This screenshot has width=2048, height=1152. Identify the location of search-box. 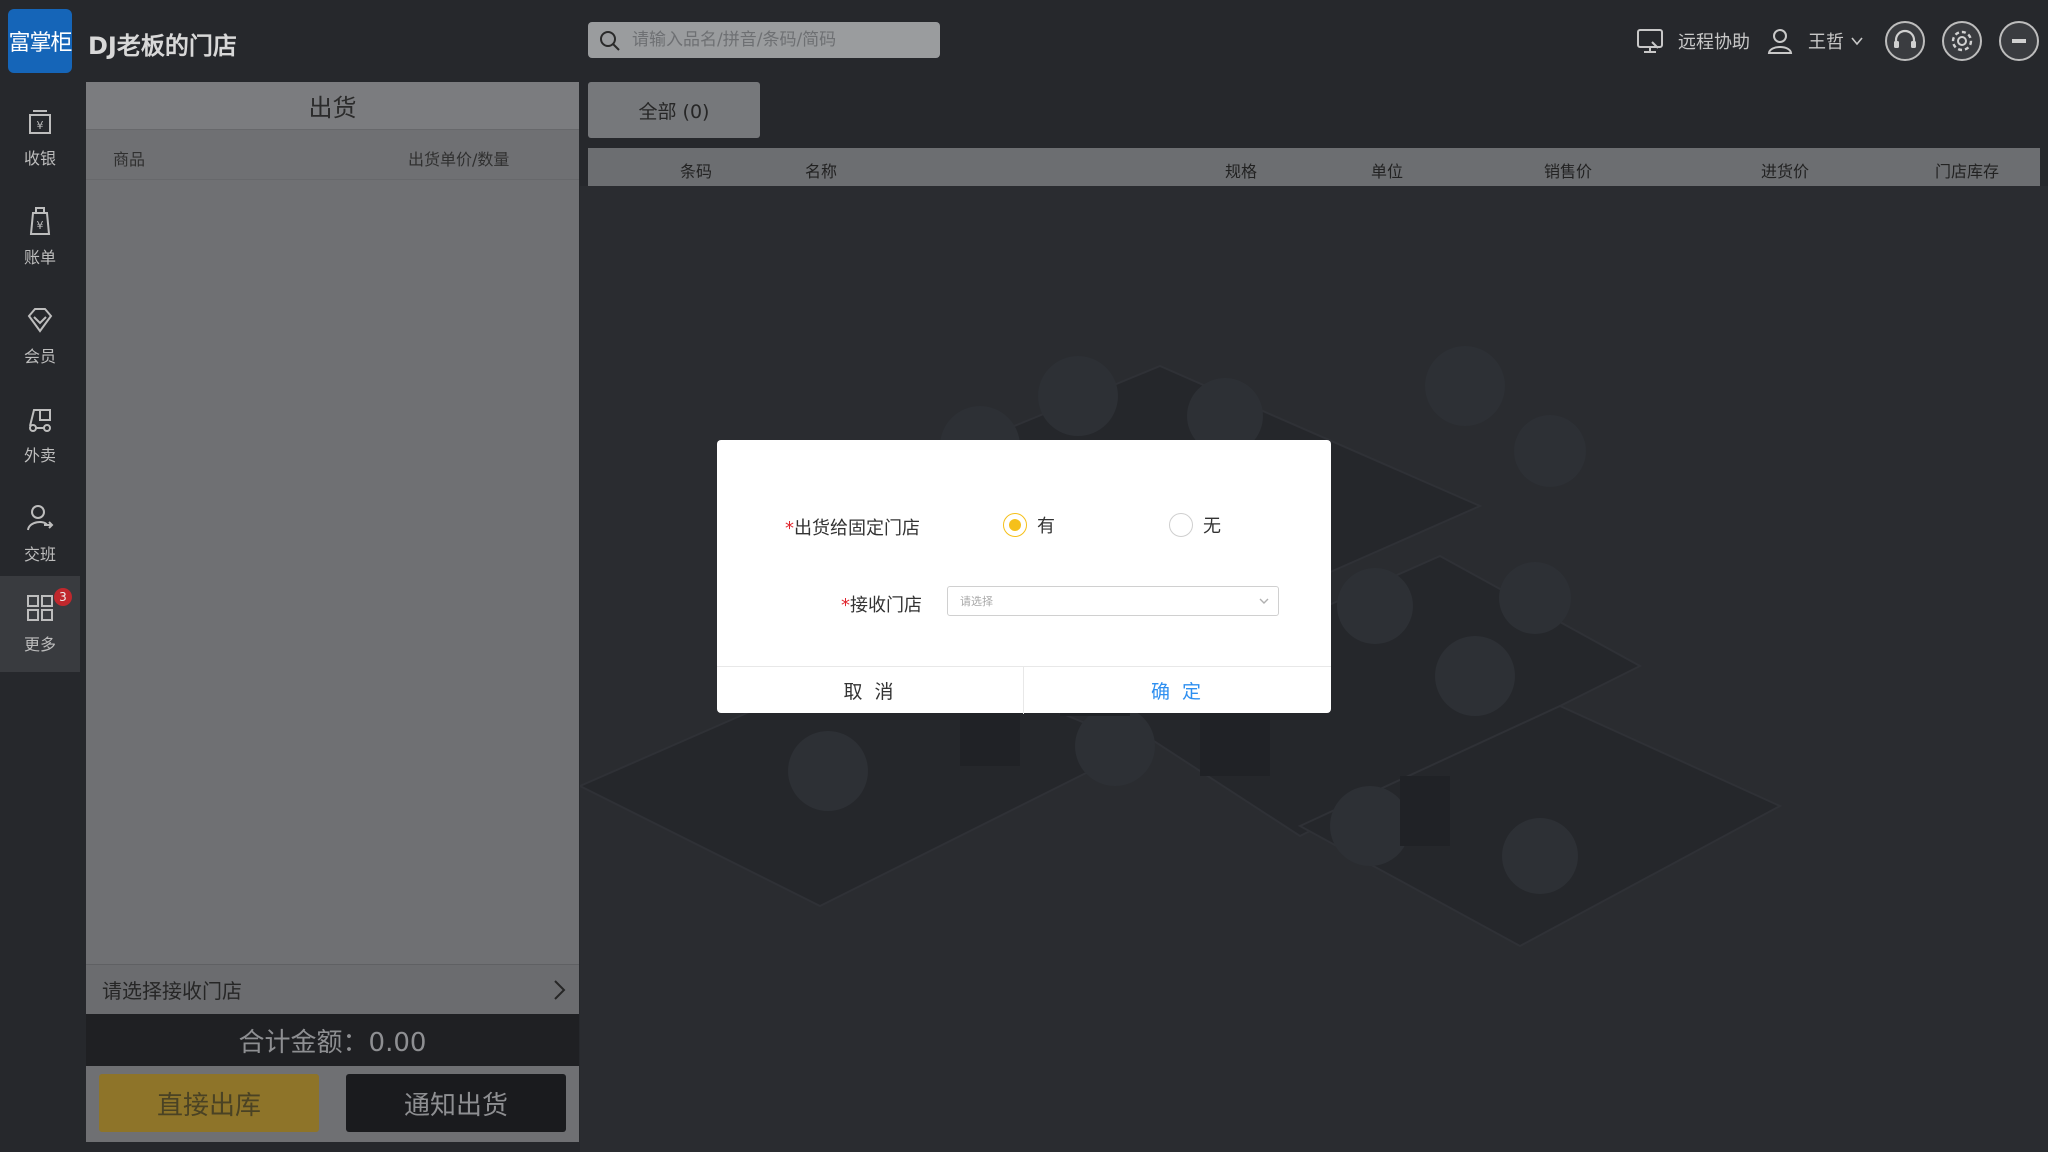
(764, 40).